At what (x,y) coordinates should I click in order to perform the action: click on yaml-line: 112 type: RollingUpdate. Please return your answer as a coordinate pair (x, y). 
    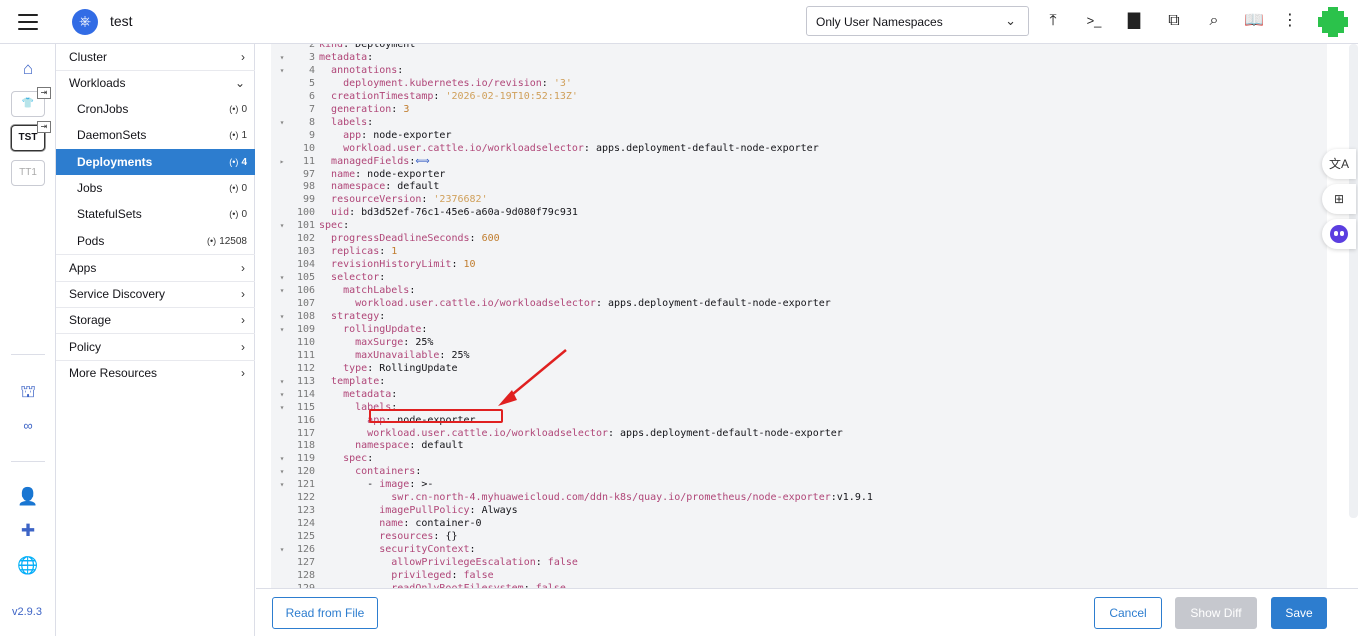
    Looking at the image, I should click on (799, 368).